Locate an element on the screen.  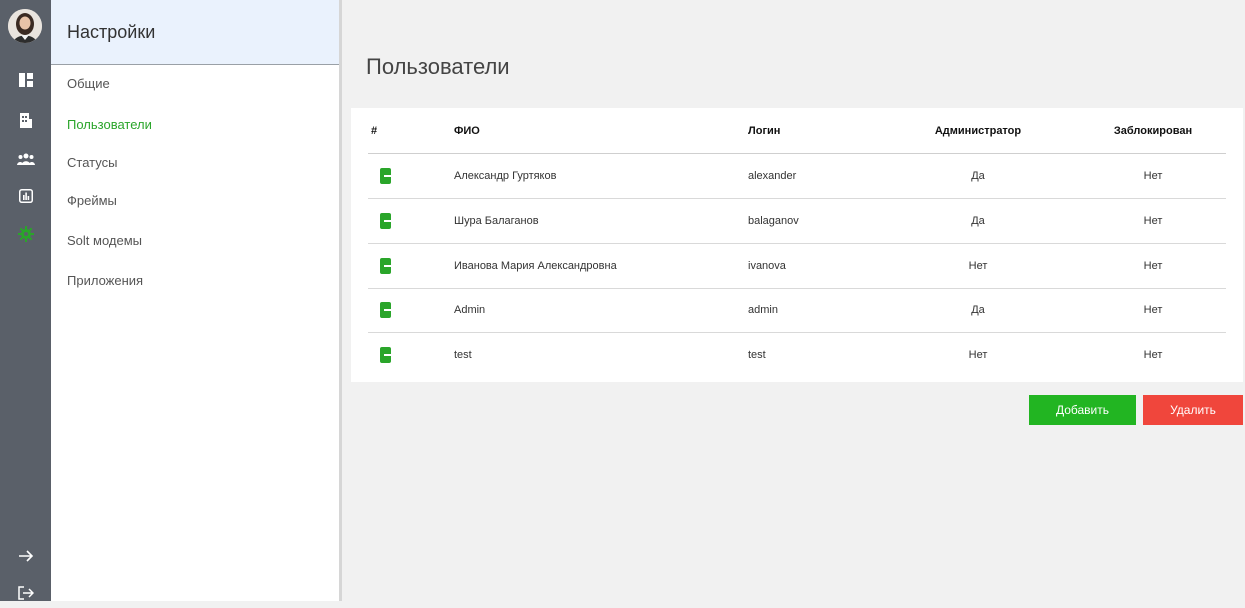
delete-user-button: Удалить is located at coordinates (1193, 410).